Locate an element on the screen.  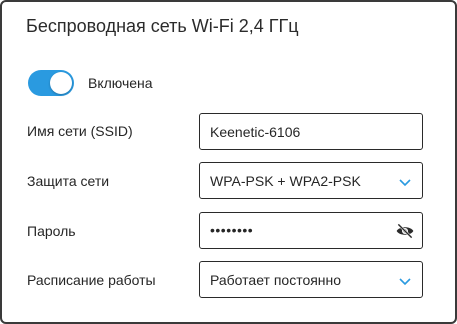
password-label: Пароль is located at coordinates (51, 231).